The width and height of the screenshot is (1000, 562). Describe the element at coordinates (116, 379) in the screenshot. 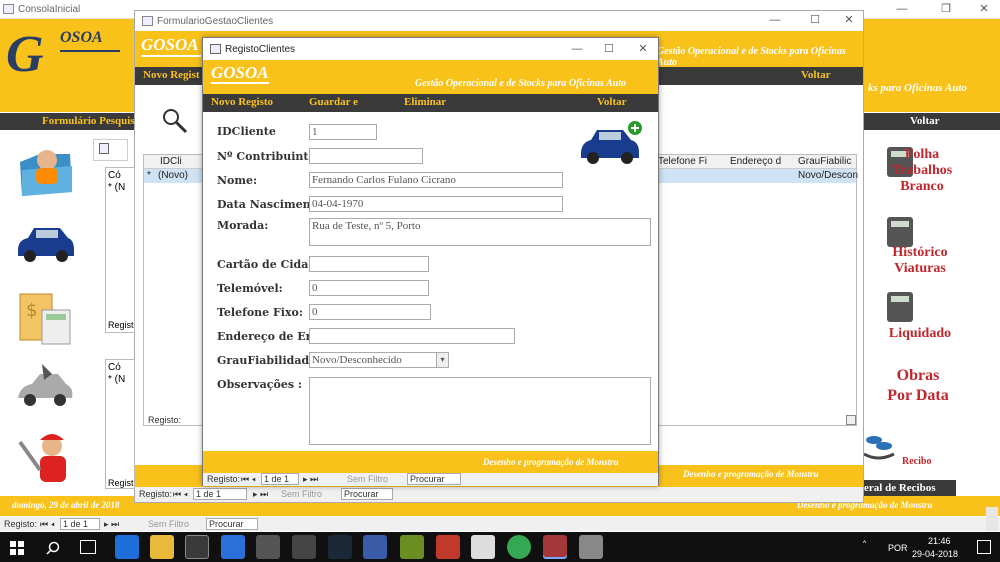

I see `subform-2-row: * (N` at that location.